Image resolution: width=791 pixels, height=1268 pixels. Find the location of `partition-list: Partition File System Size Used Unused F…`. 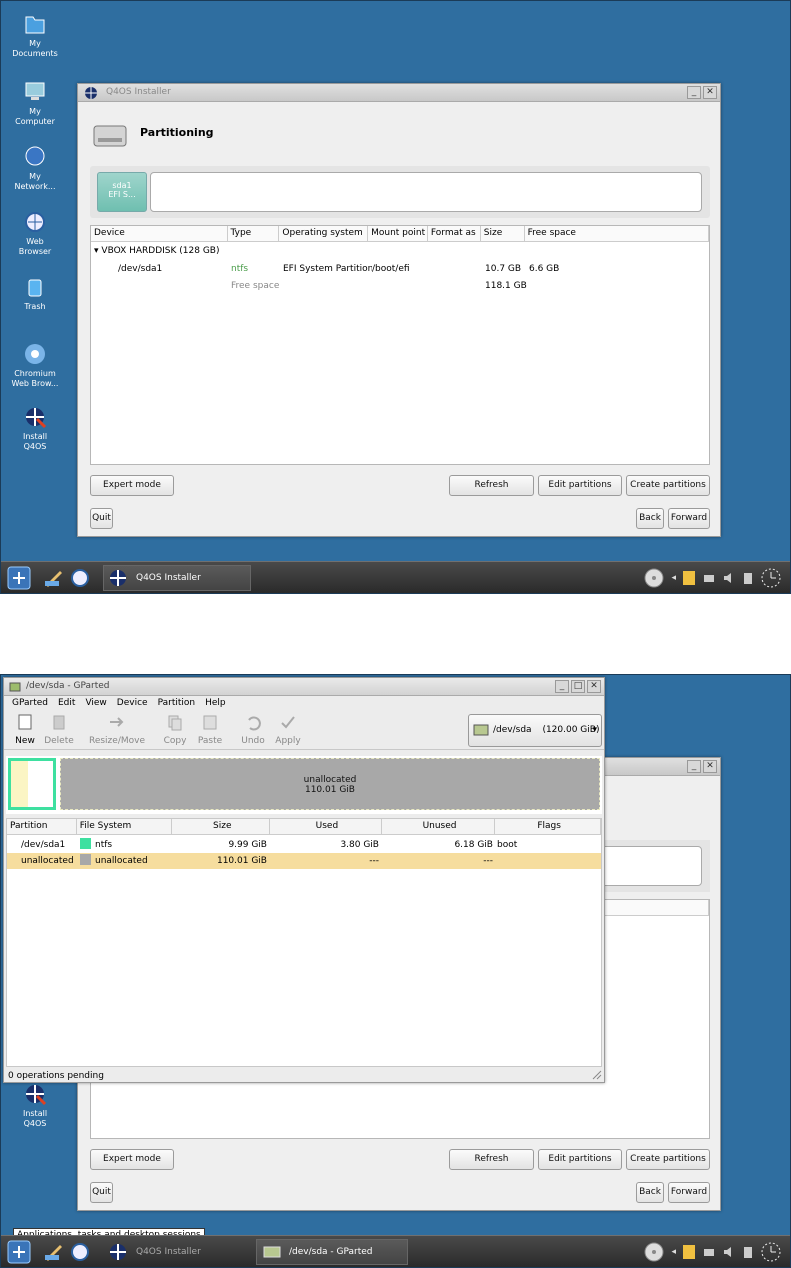

partition-list: Partition File System Size Used Unused F… is located at coordinates (304, 942).